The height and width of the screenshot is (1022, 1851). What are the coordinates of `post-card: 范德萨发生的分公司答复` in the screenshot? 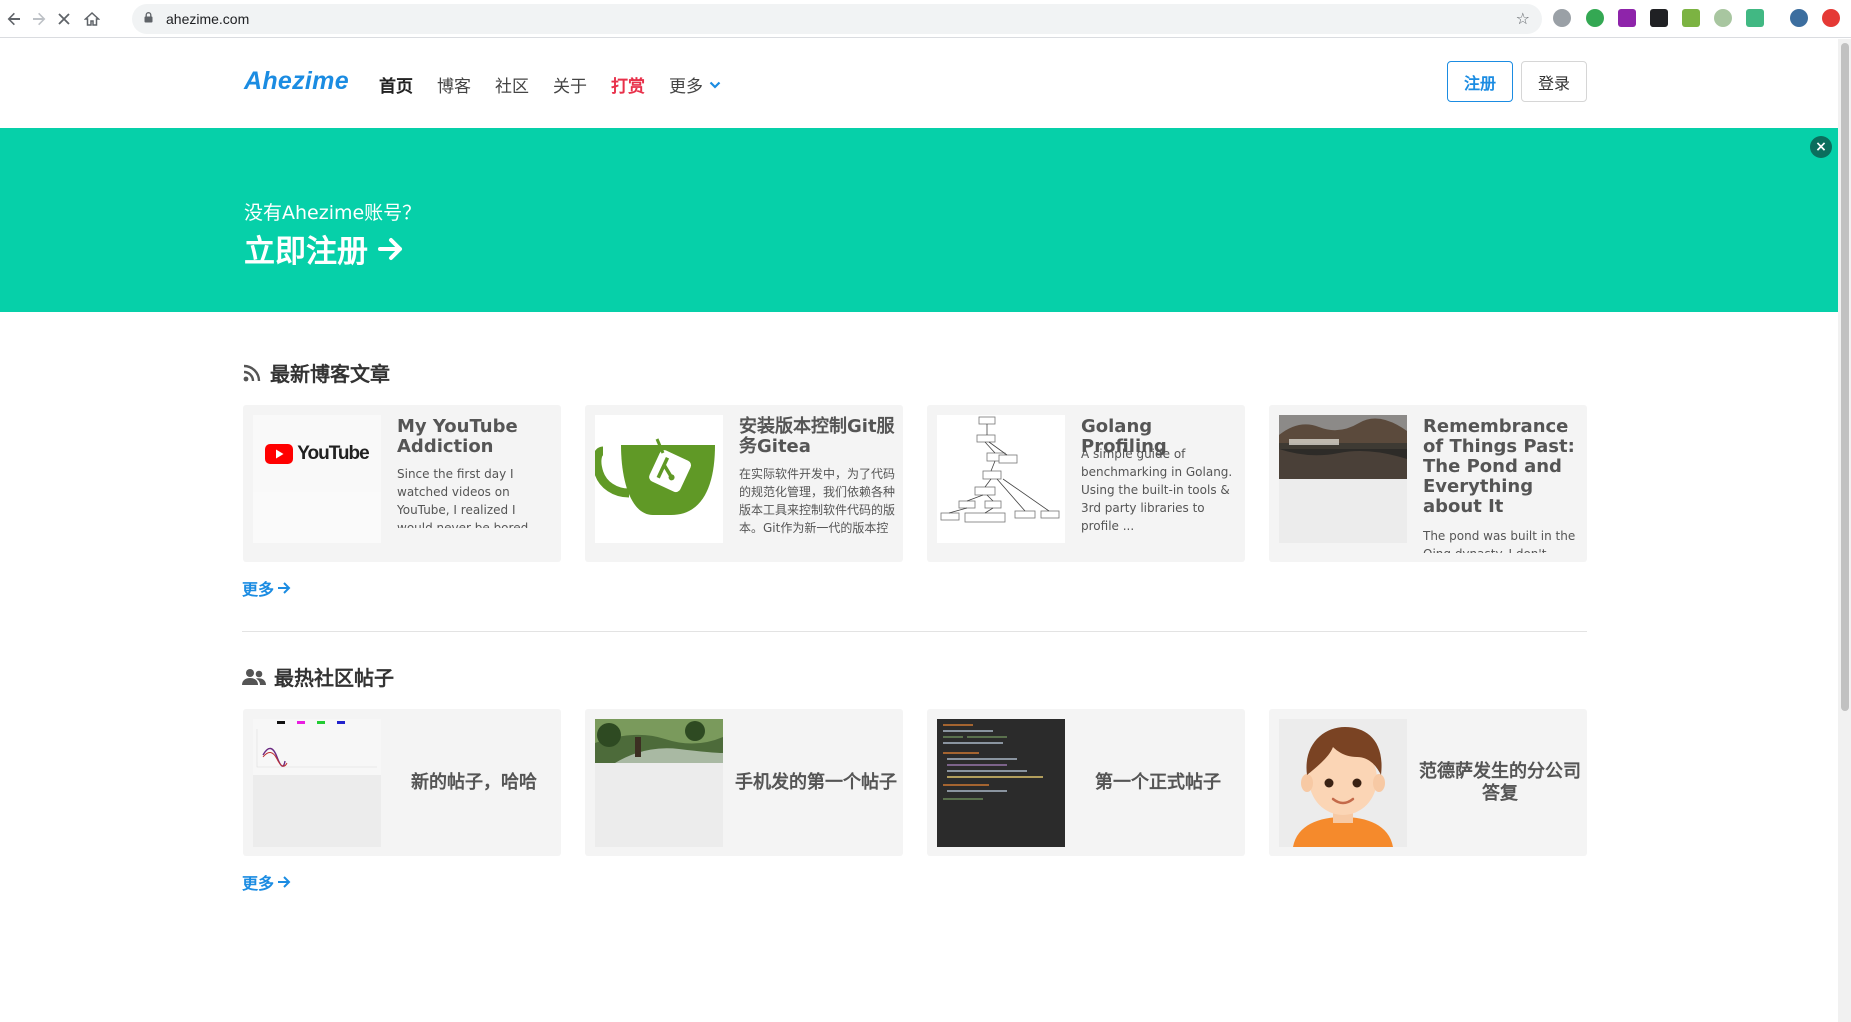 It's located at (1428, 782).